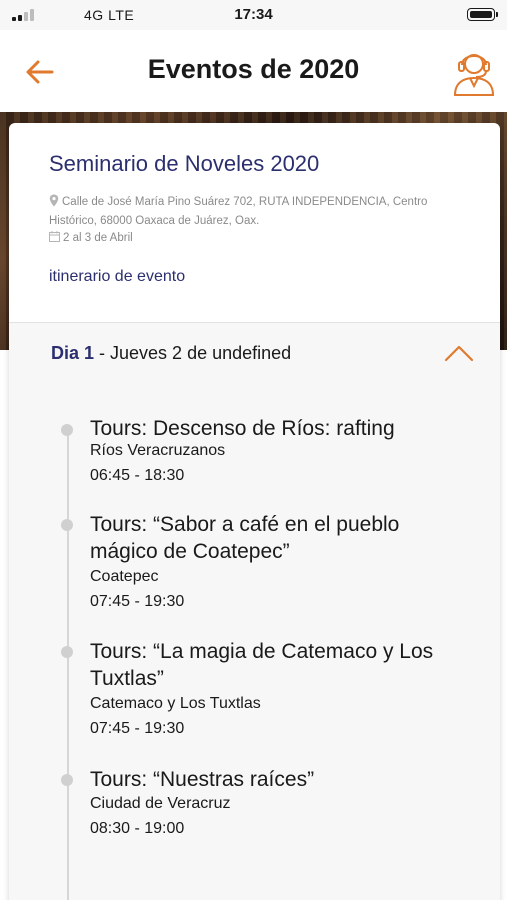 The width and height of the screenshot is (507, 900). Describe the element at coordinates (73, 353) in the screenshot. I see `day-number: Dia 1` at that location.